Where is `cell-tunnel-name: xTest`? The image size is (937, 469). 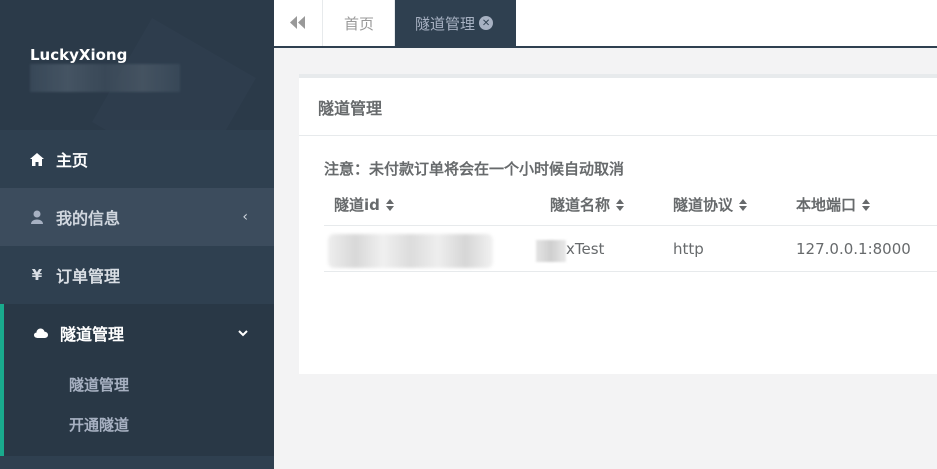
cell-tunnel-name: xTest is located at coordinates (585, 249).